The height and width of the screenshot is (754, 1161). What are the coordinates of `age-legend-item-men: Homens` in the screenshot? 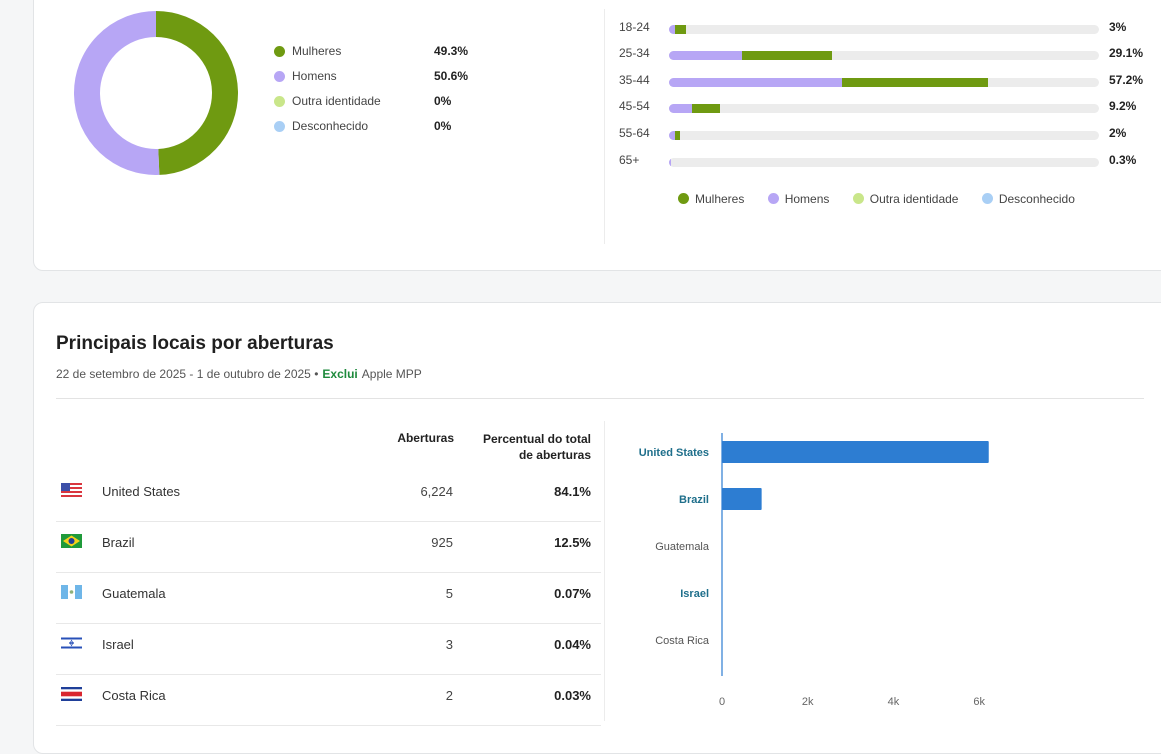 It's located at (799, 199).